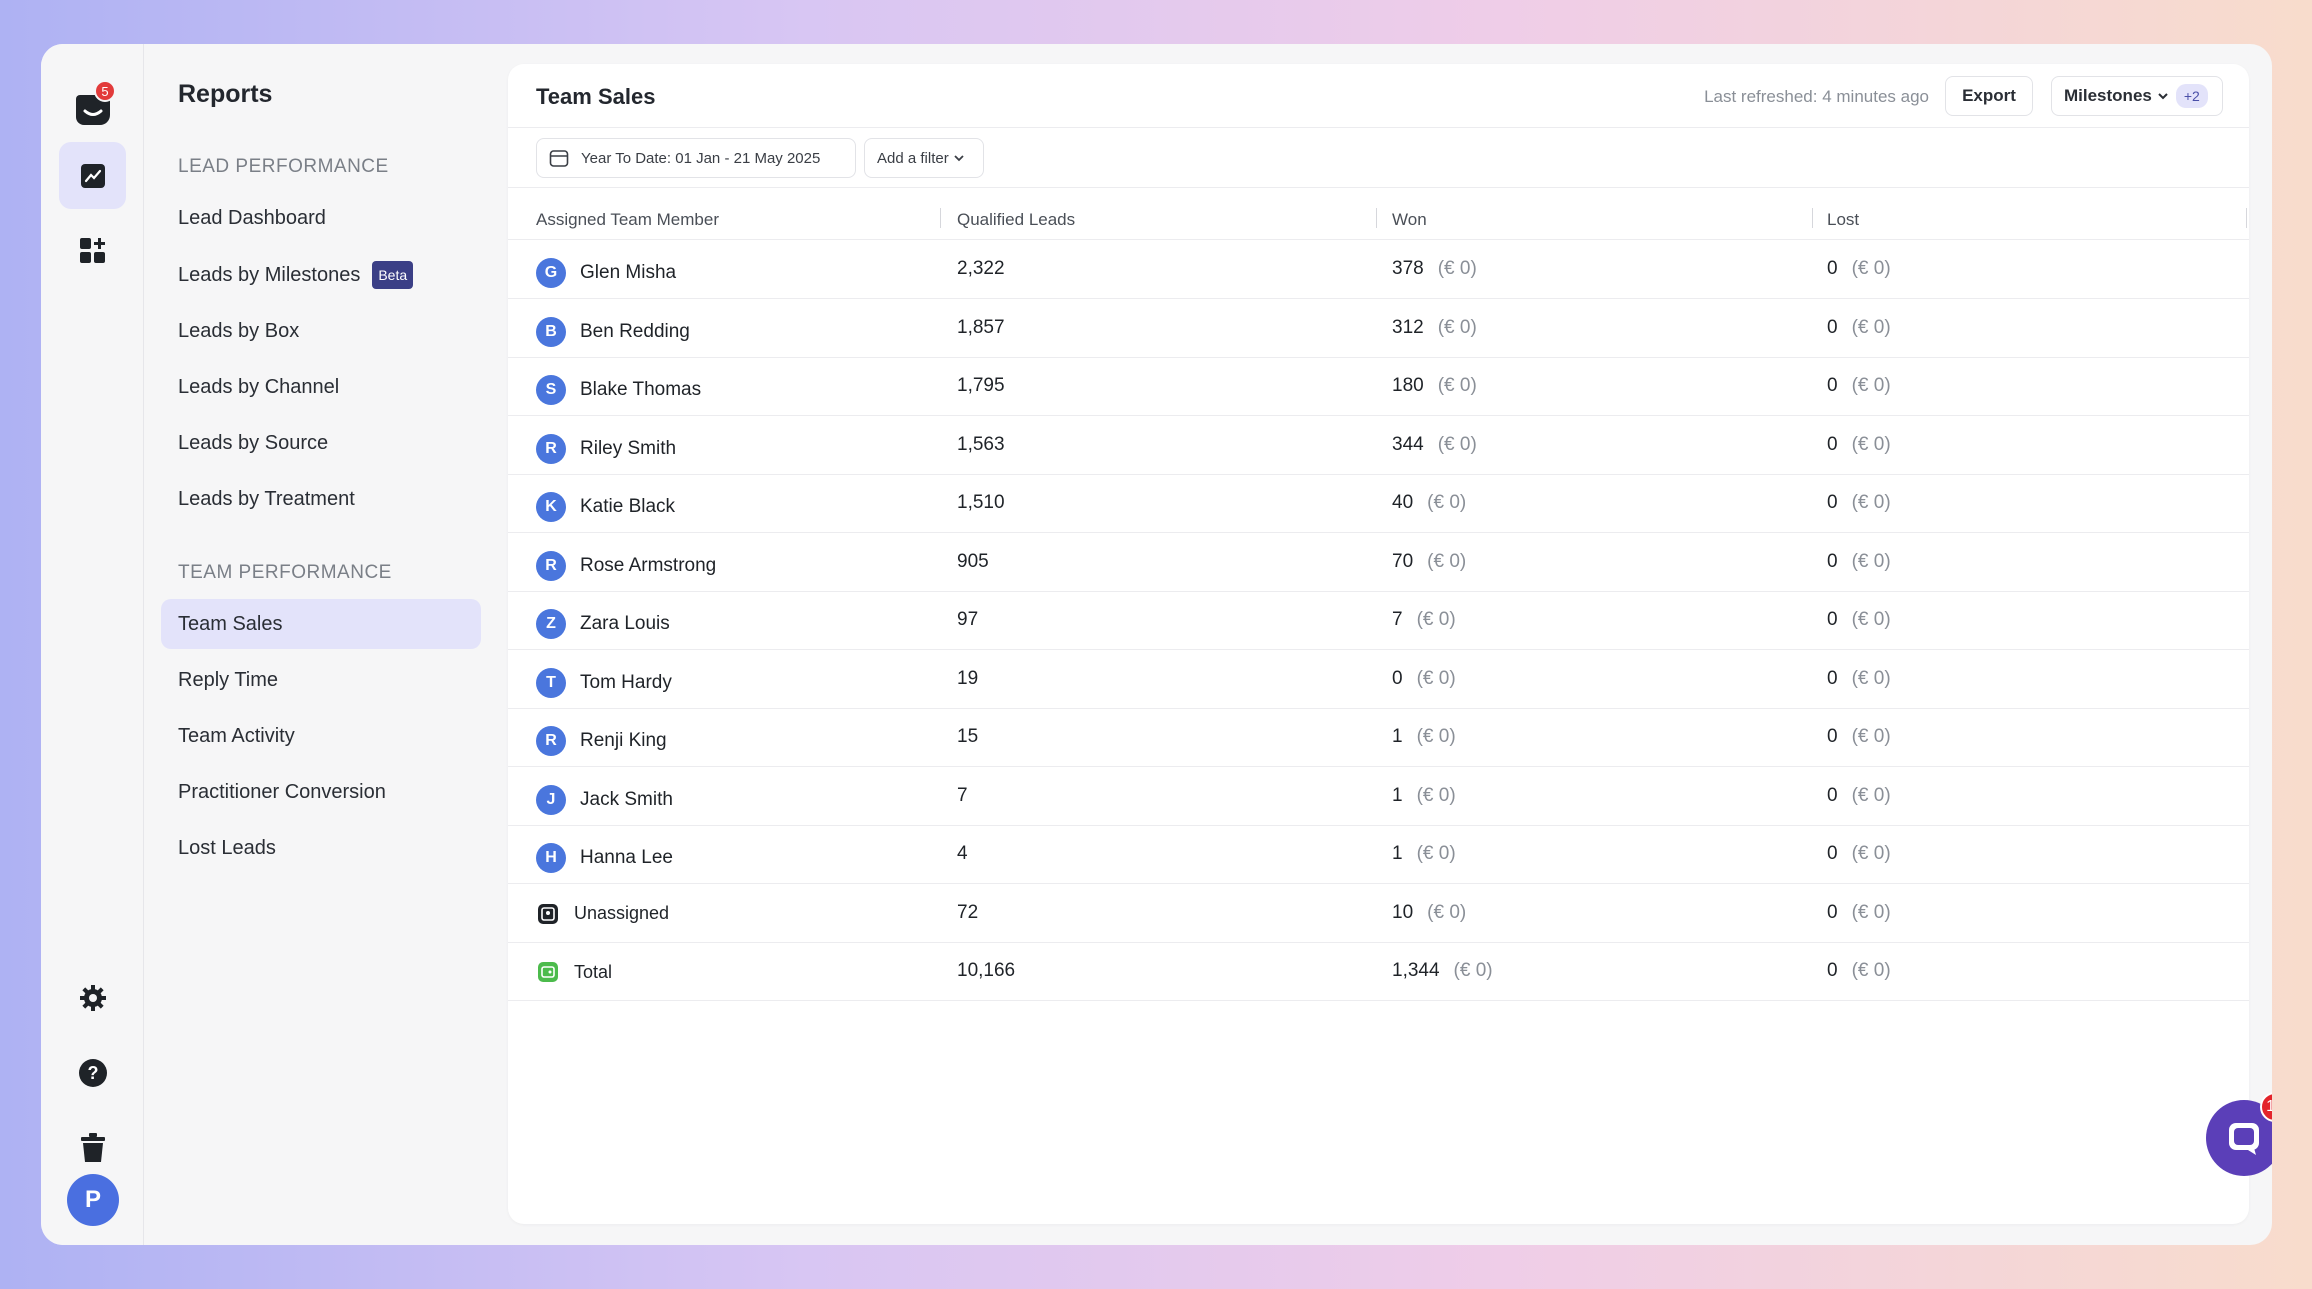  Describe the element at coordinates (321, 736) in the screenshot. I see `nav-item-team-activity: Team Activity` at that location.